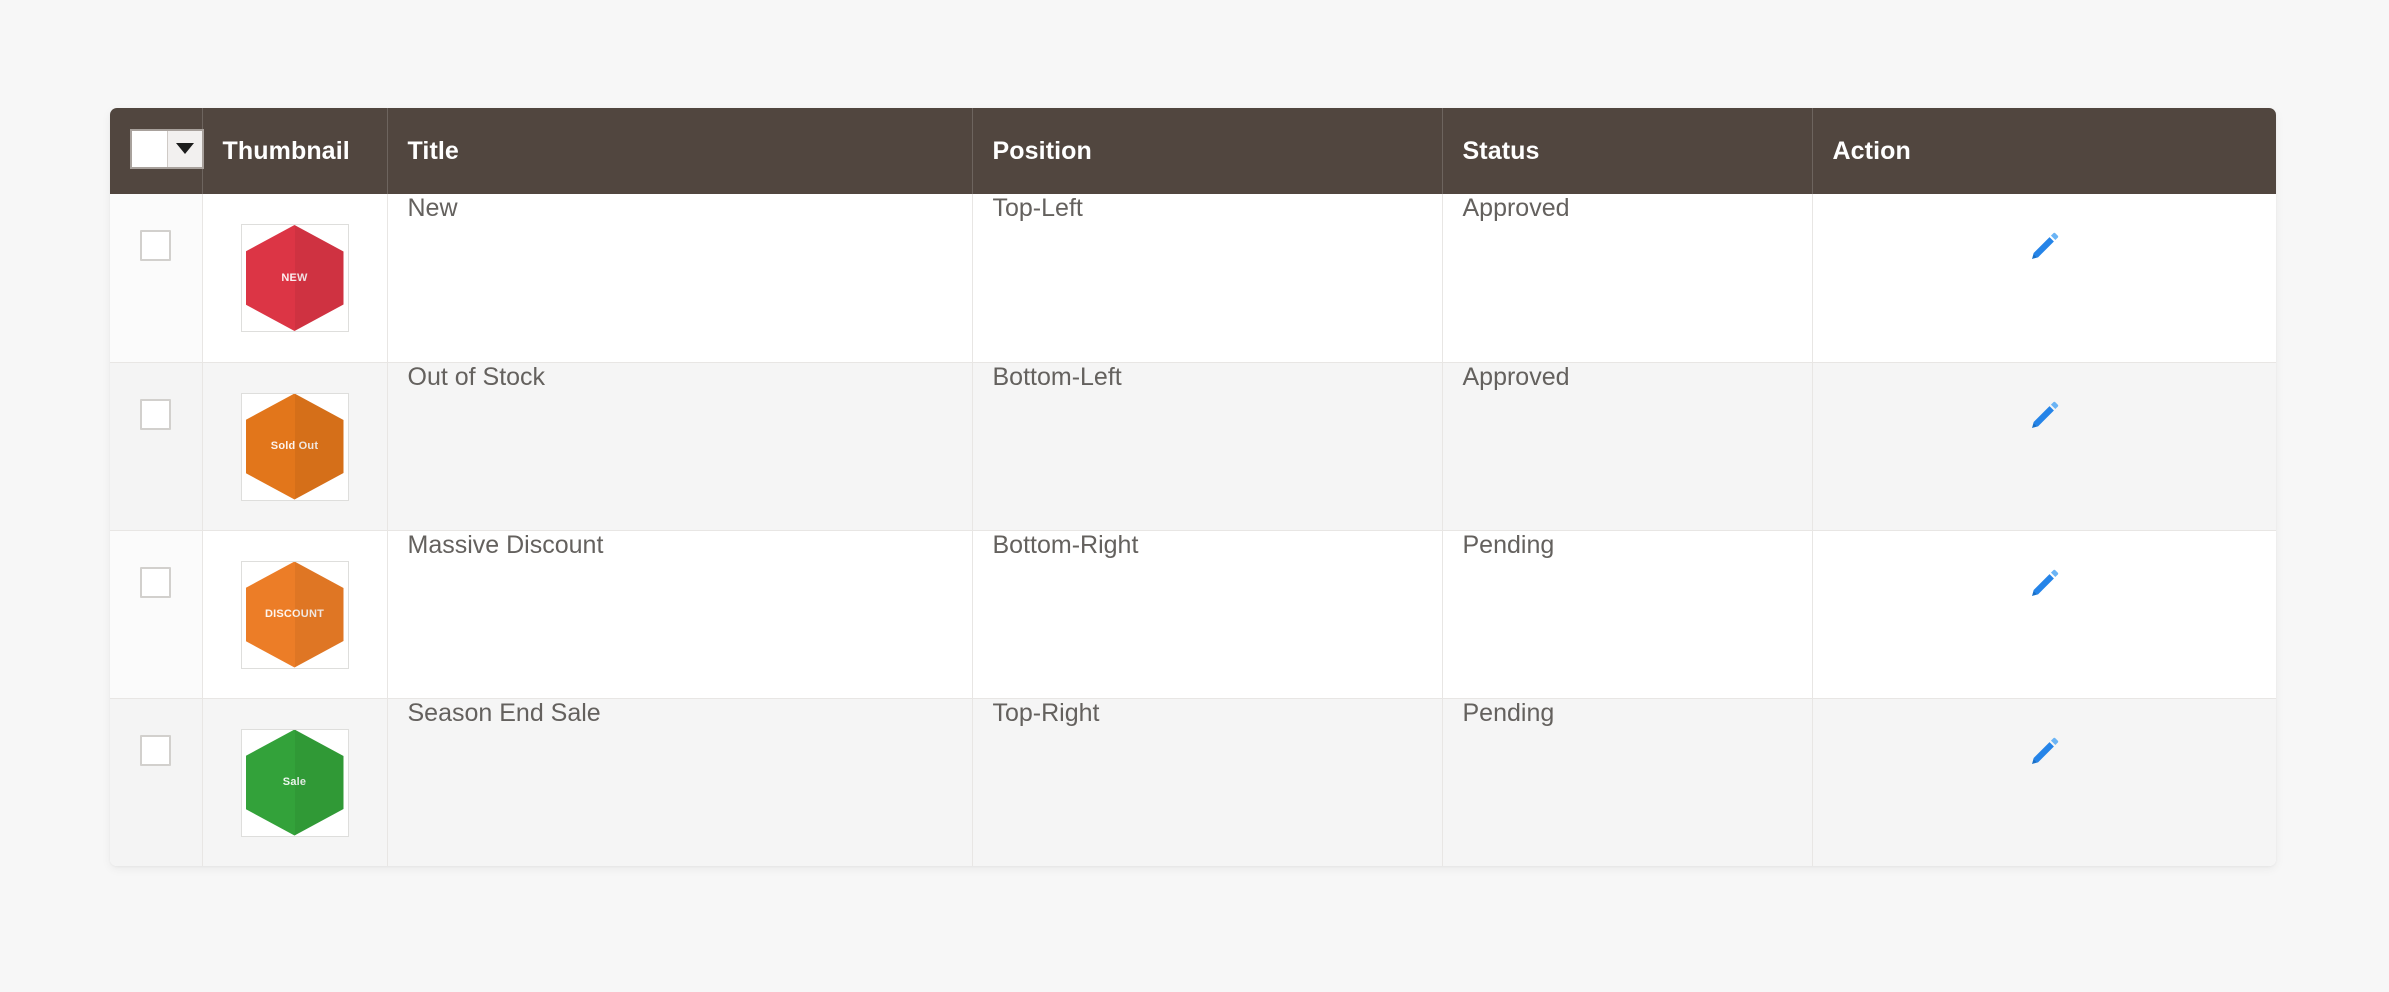  I want to click on column-header-thumbnail: Thumbnail, so click(295, 151).